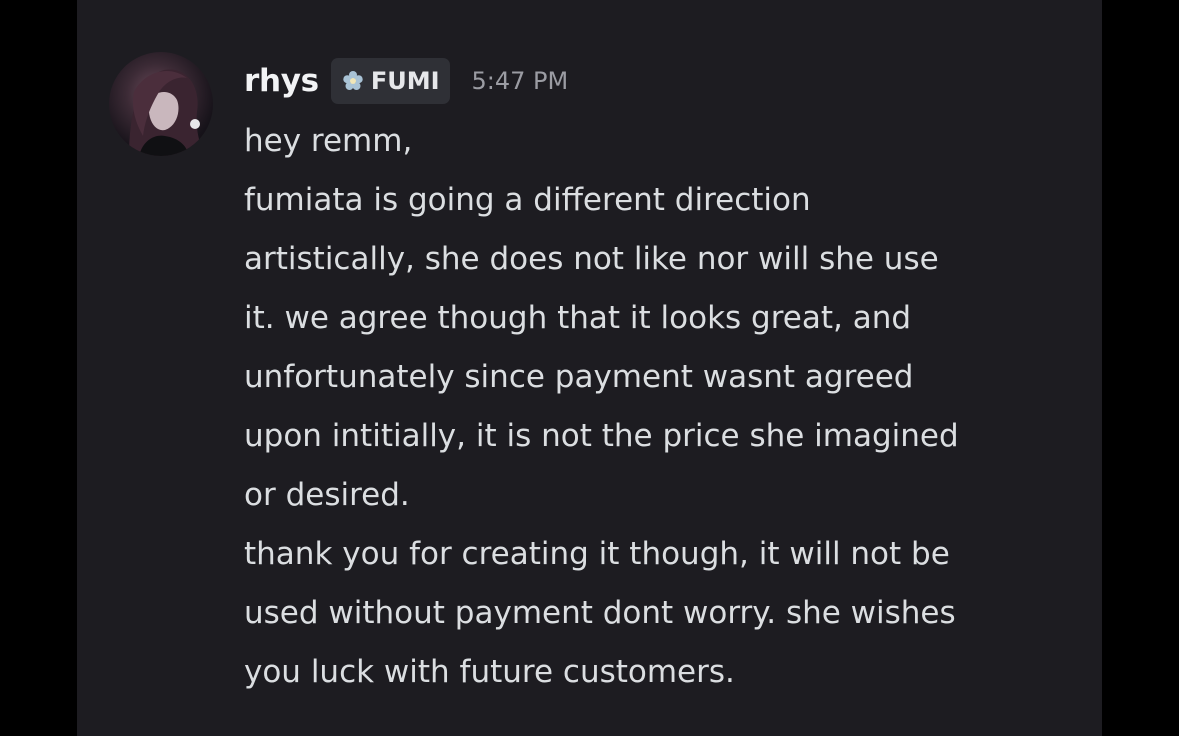 This screenshot has height=736, width=1179. I want to click on message-line: or desired., so click(327, 495).